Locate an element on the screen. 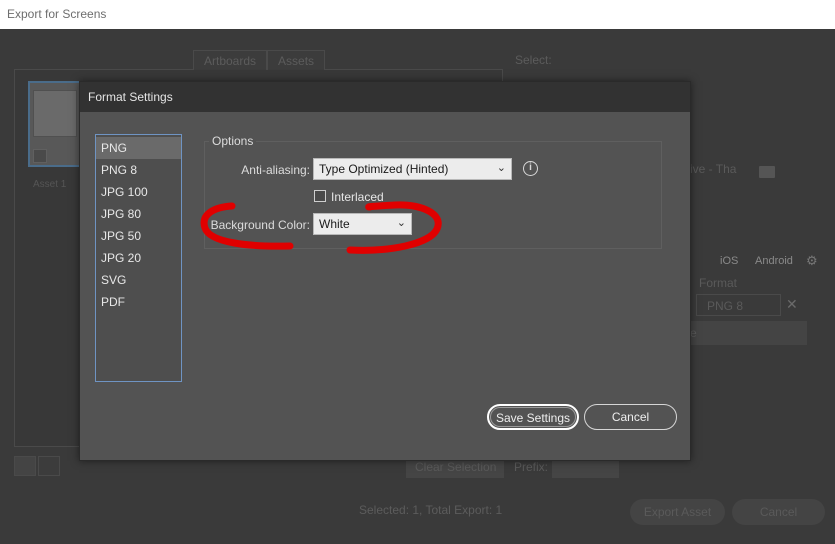 This screenshot has width=835, height=544. format-item-png: PNG is located at coordinates (138, 148).